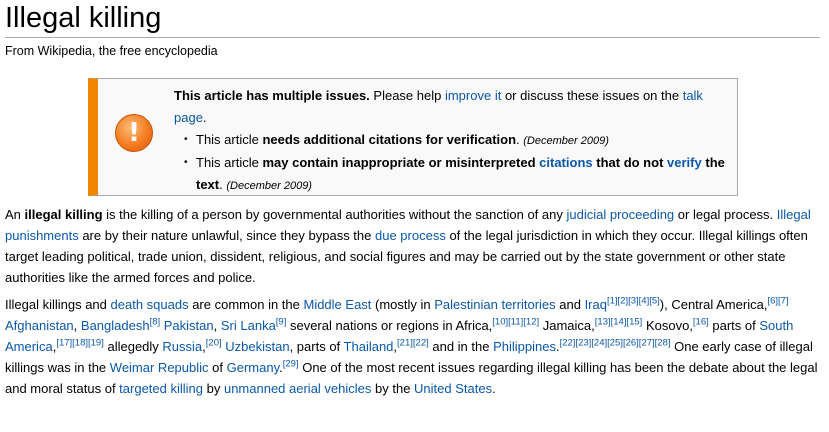 The width and height of the screenshot is (829, 432). Describe the element at coordinates (248, 325) in the screenshot. I see `link-sri-lanka: Sri Lanka` at that location.